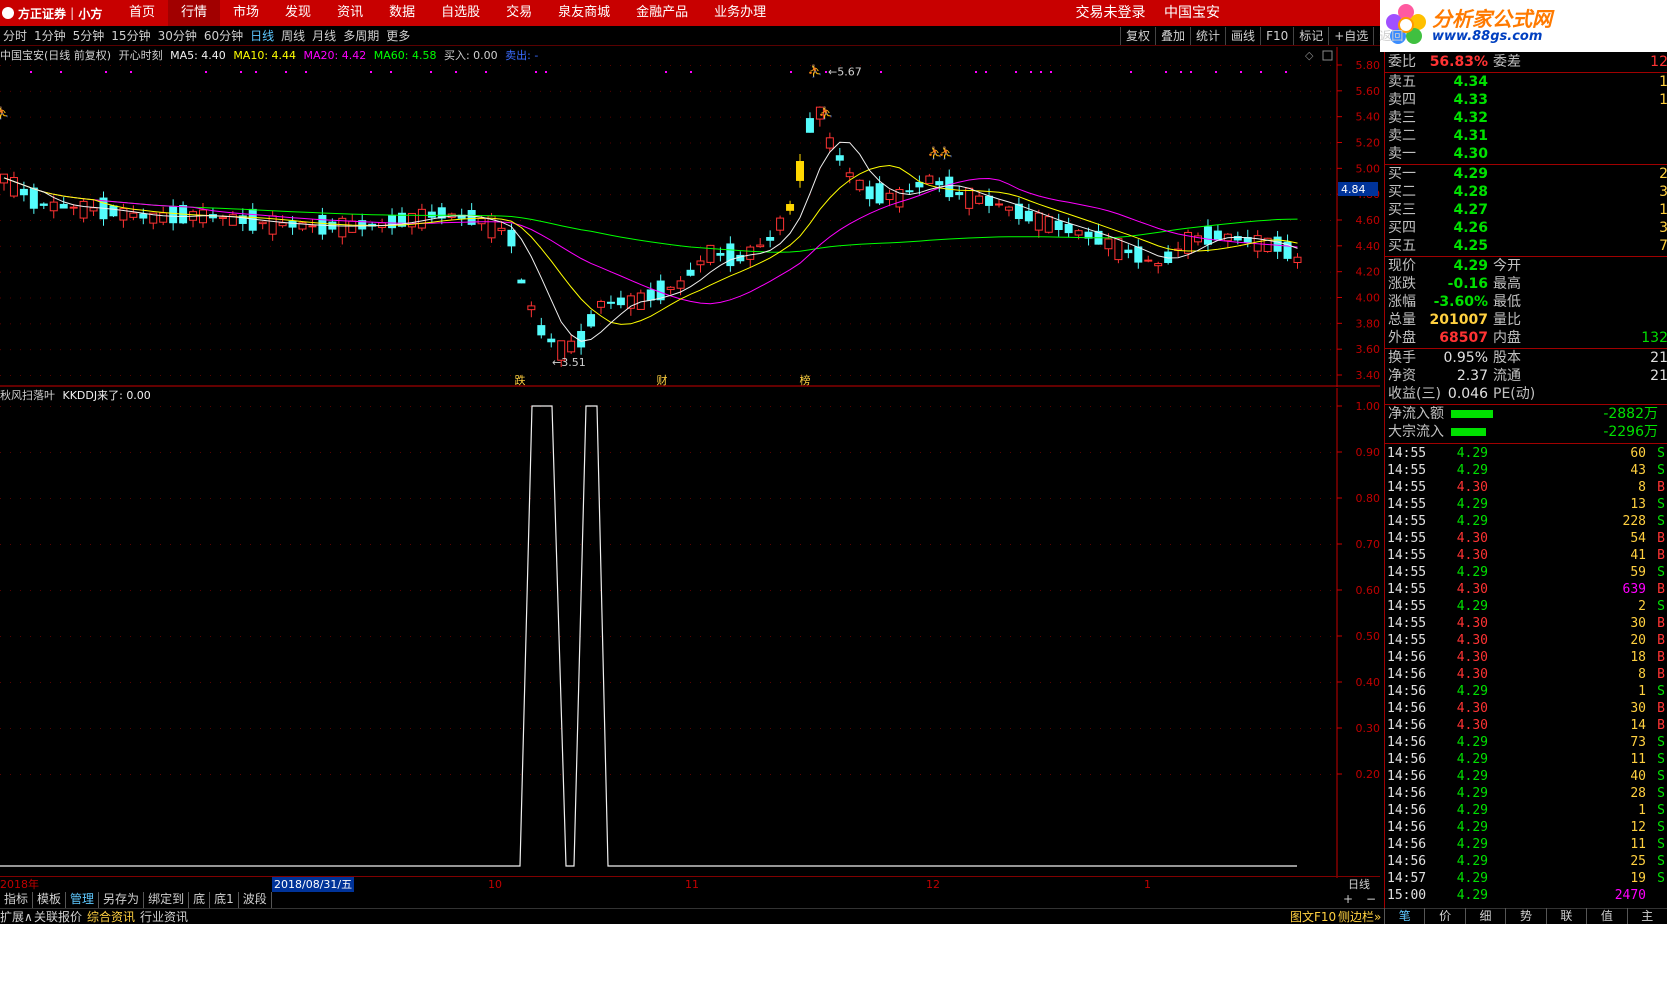 The height and width of the screenshot is (991, 1667). Describe the element at coordinates (1111, 13) in the screenshot. I see `login-text: 交易未登录` at that location.